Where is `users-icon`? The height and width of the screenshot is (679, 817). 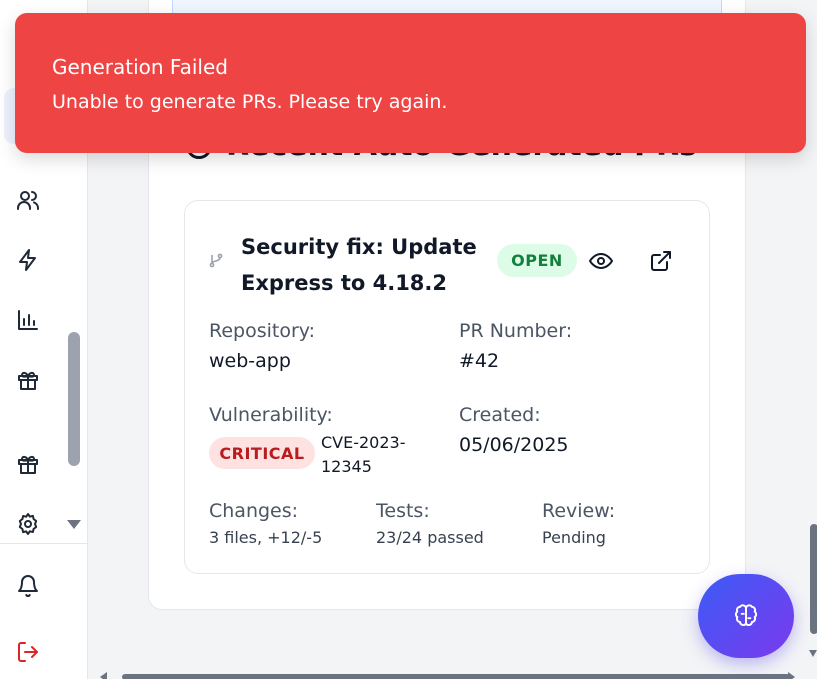 users-icon is located at coordinates (28, 200).